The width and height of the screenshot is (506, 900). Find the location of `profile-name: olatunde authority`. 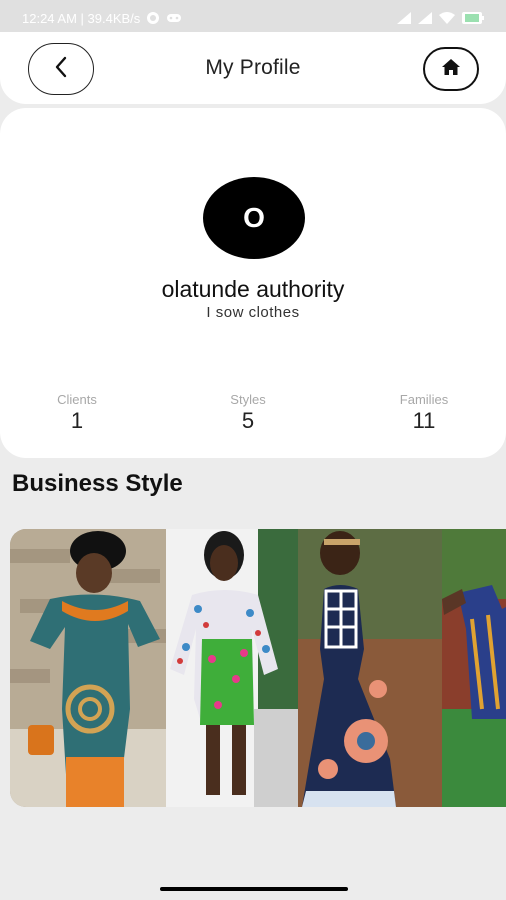

profile-name: olatunde authority is located at coordinates (253, 289).